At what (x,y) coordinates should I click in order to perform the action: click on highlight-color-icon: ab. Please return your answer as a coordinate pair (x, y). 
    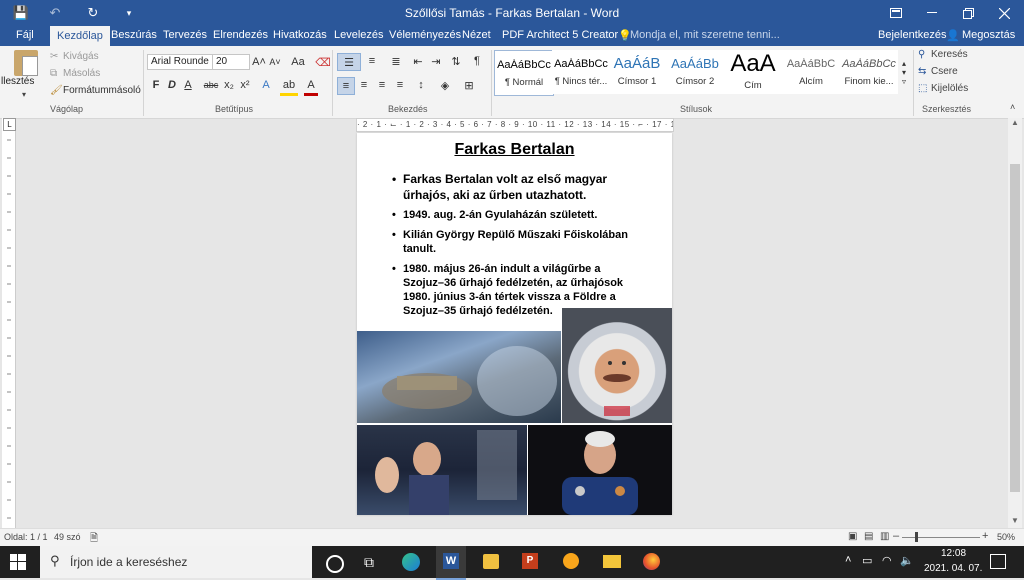
    Looking at the image, I should click on (289, 86).